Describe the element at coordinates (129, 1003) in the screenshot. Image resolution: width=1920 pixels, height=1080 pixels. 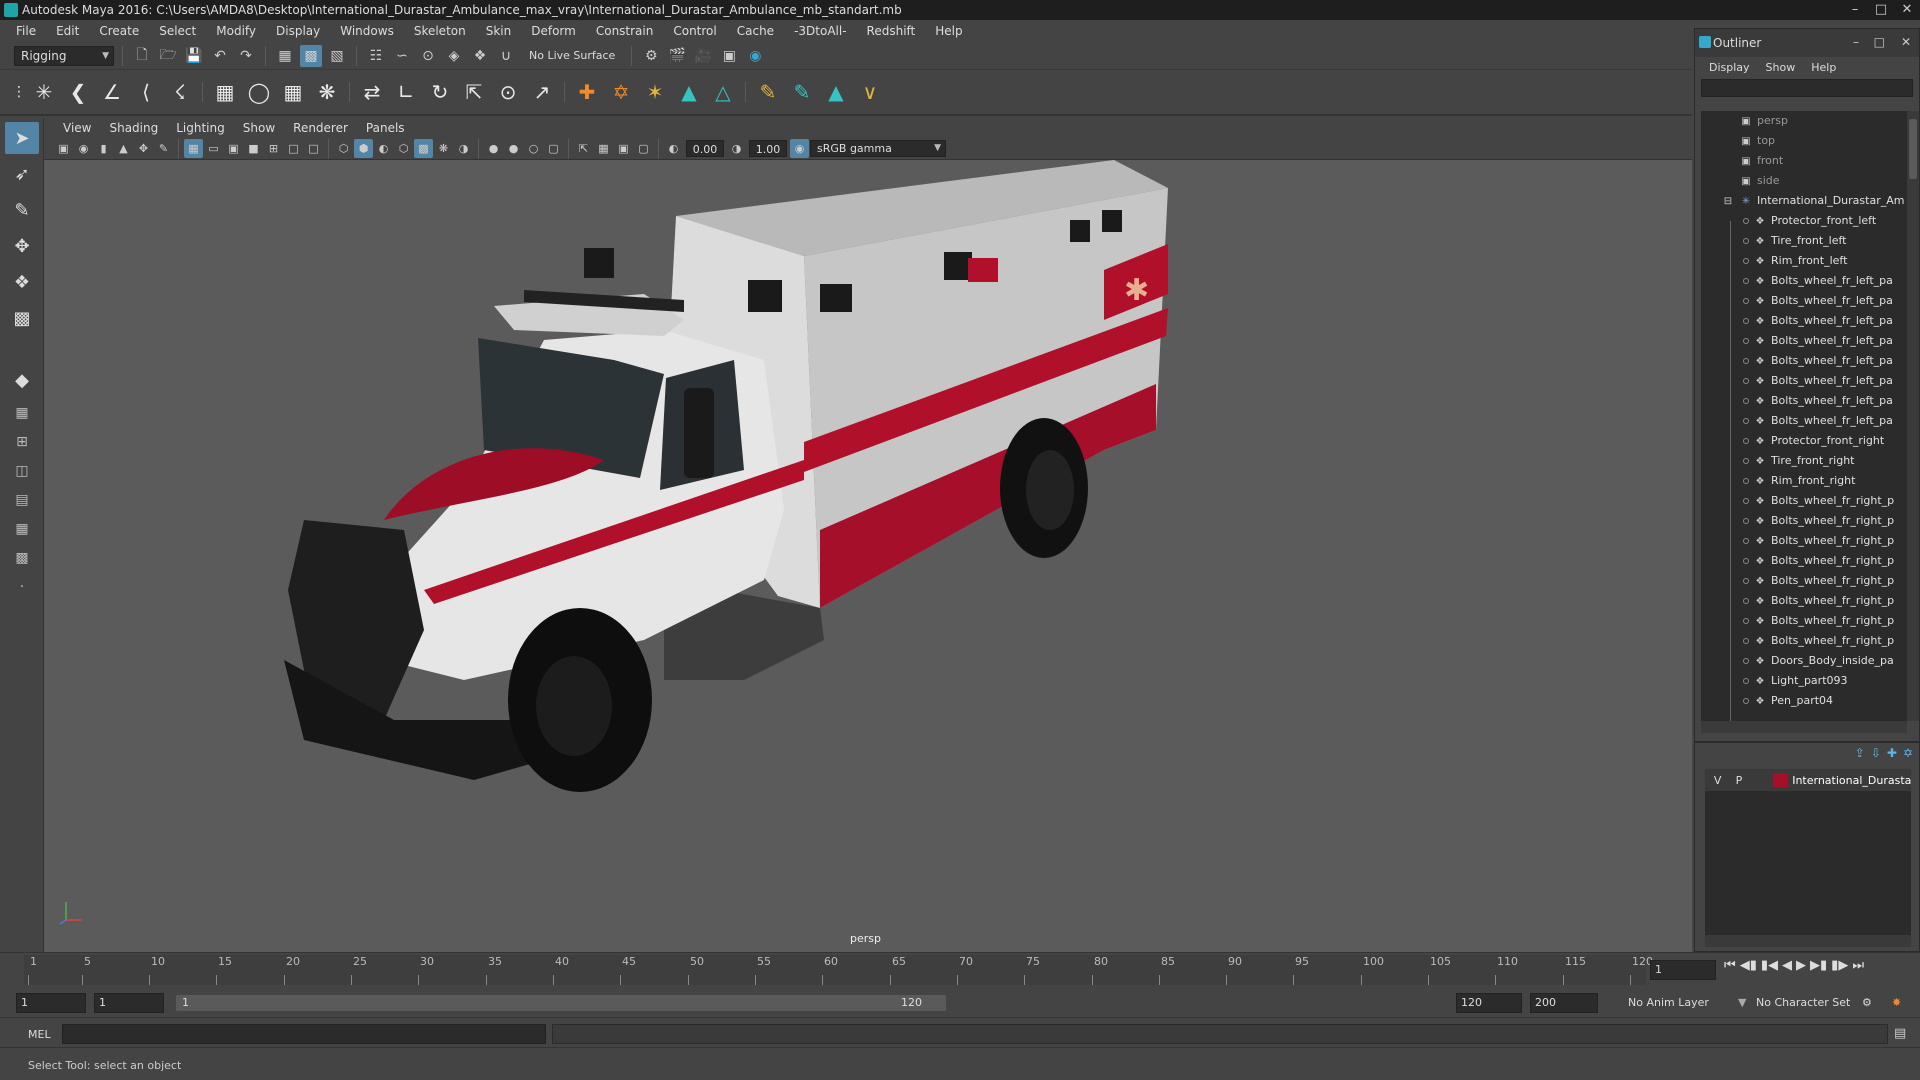
I see `playback-start-field: 1` at that location.